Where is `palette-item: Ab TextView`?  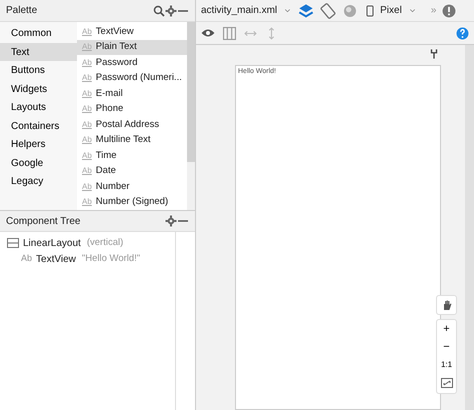
palette-item: Ab TextView is located at coordinates (132, 32).